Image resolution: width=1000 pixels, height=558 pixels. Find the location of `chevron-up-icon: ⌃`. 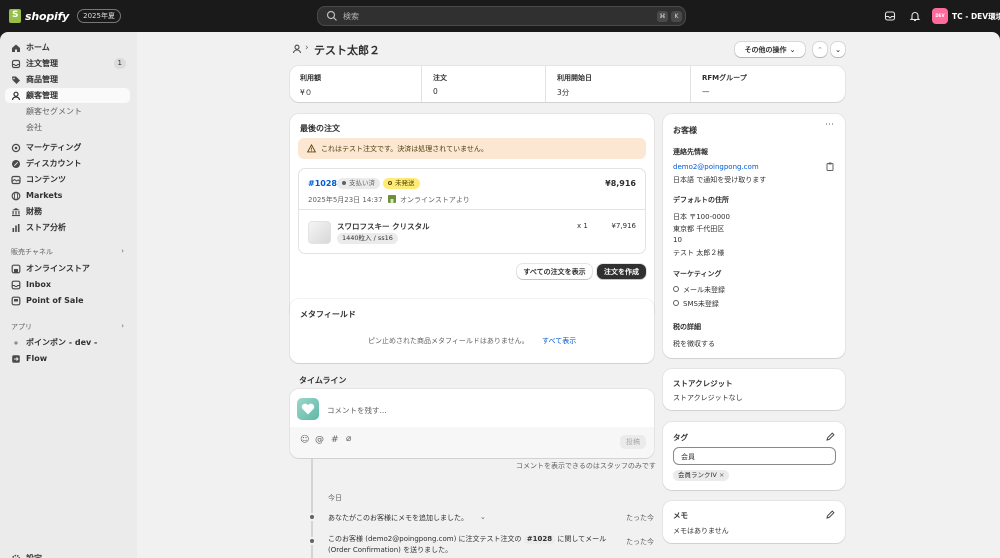

chevron-up-icon: ⌃ is located at coordinates (820, 49).